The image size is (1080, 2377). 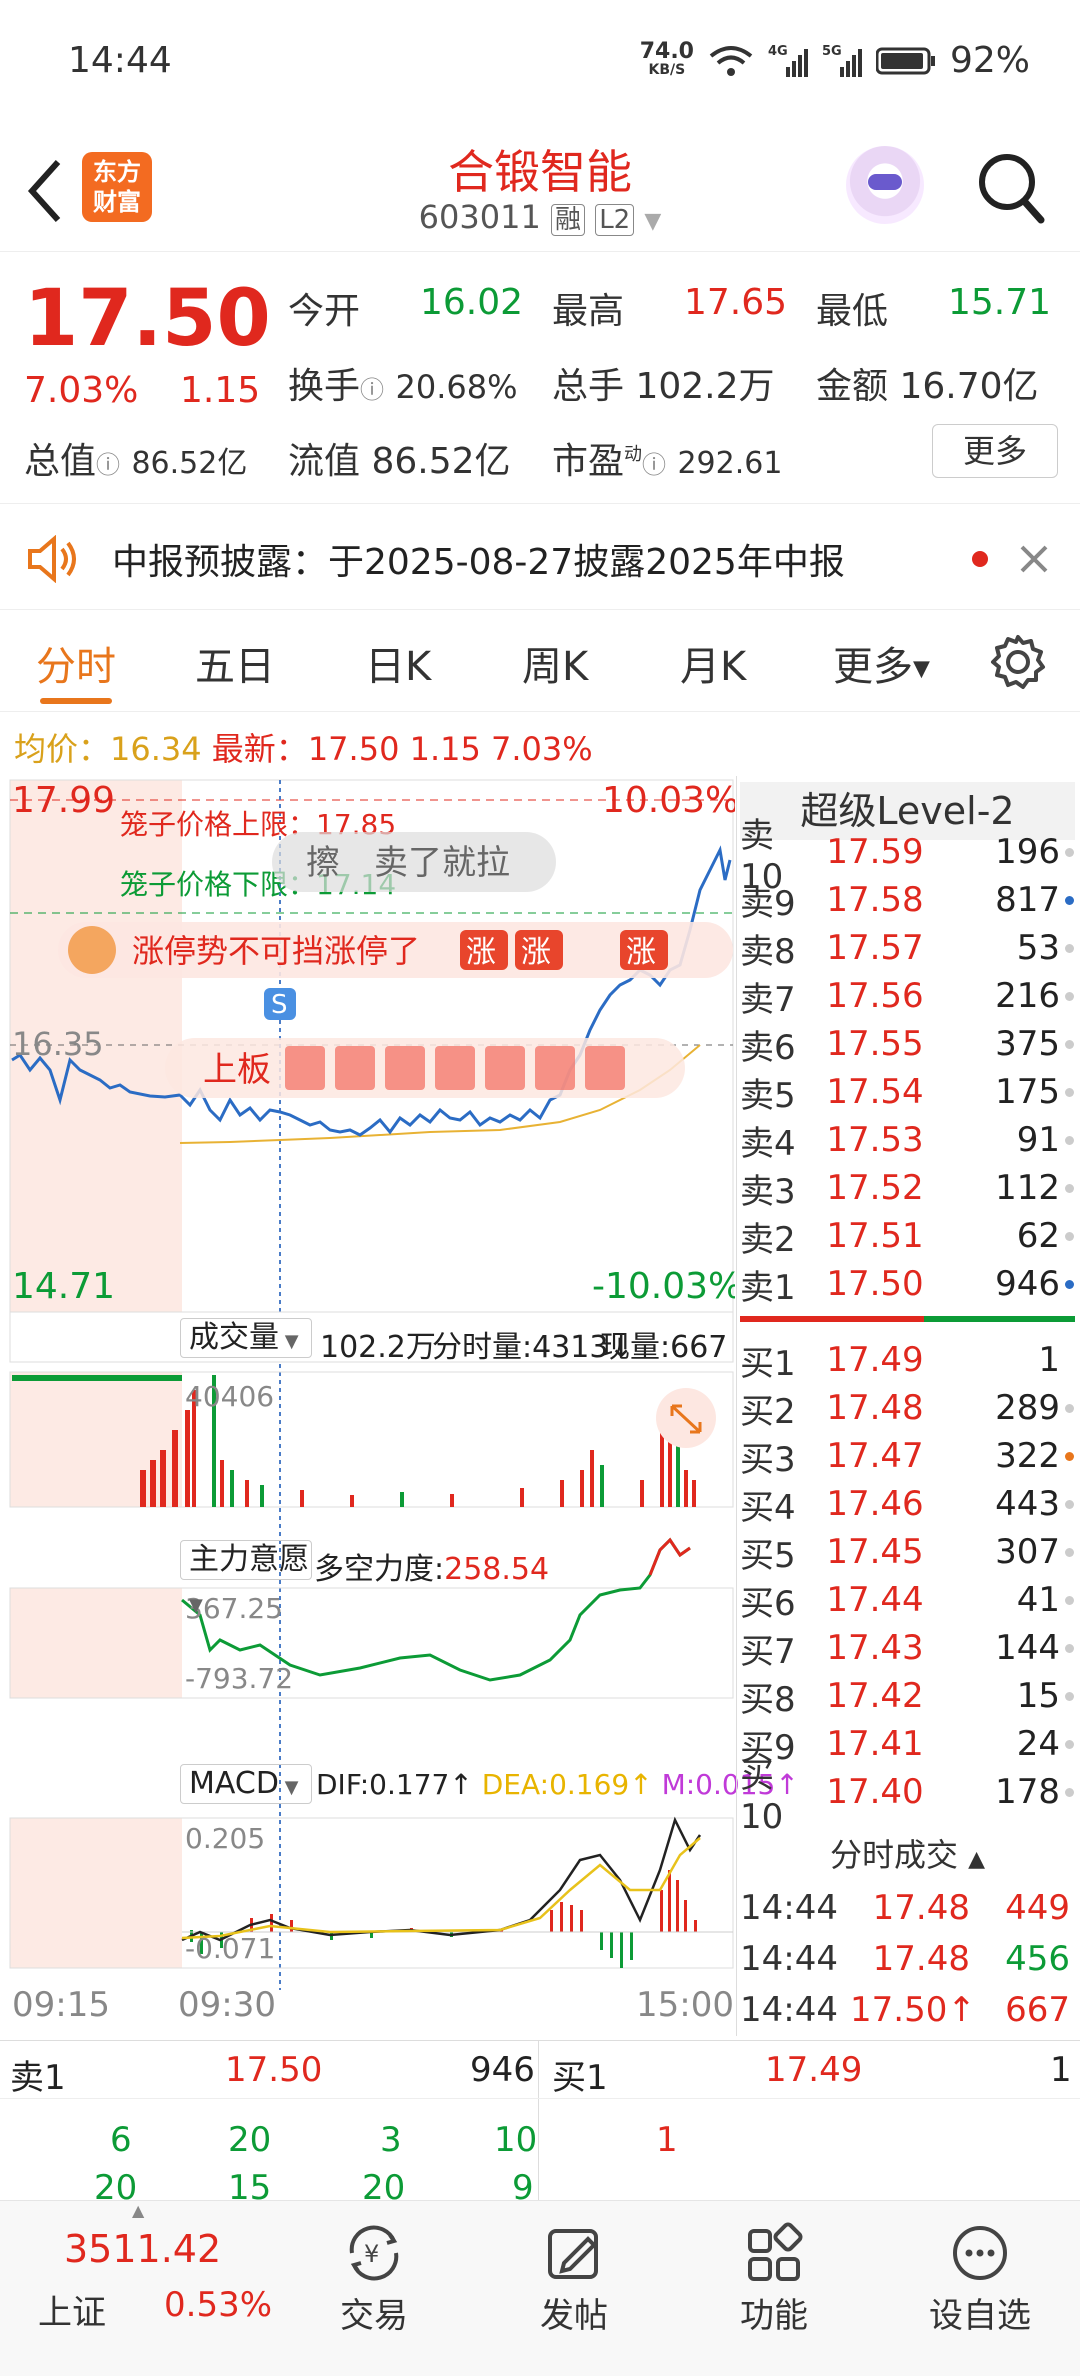 What do you see at coordinates (324, 311) in the screenshot?
I see `open-label: 今开` at bounding box center [324, 311].